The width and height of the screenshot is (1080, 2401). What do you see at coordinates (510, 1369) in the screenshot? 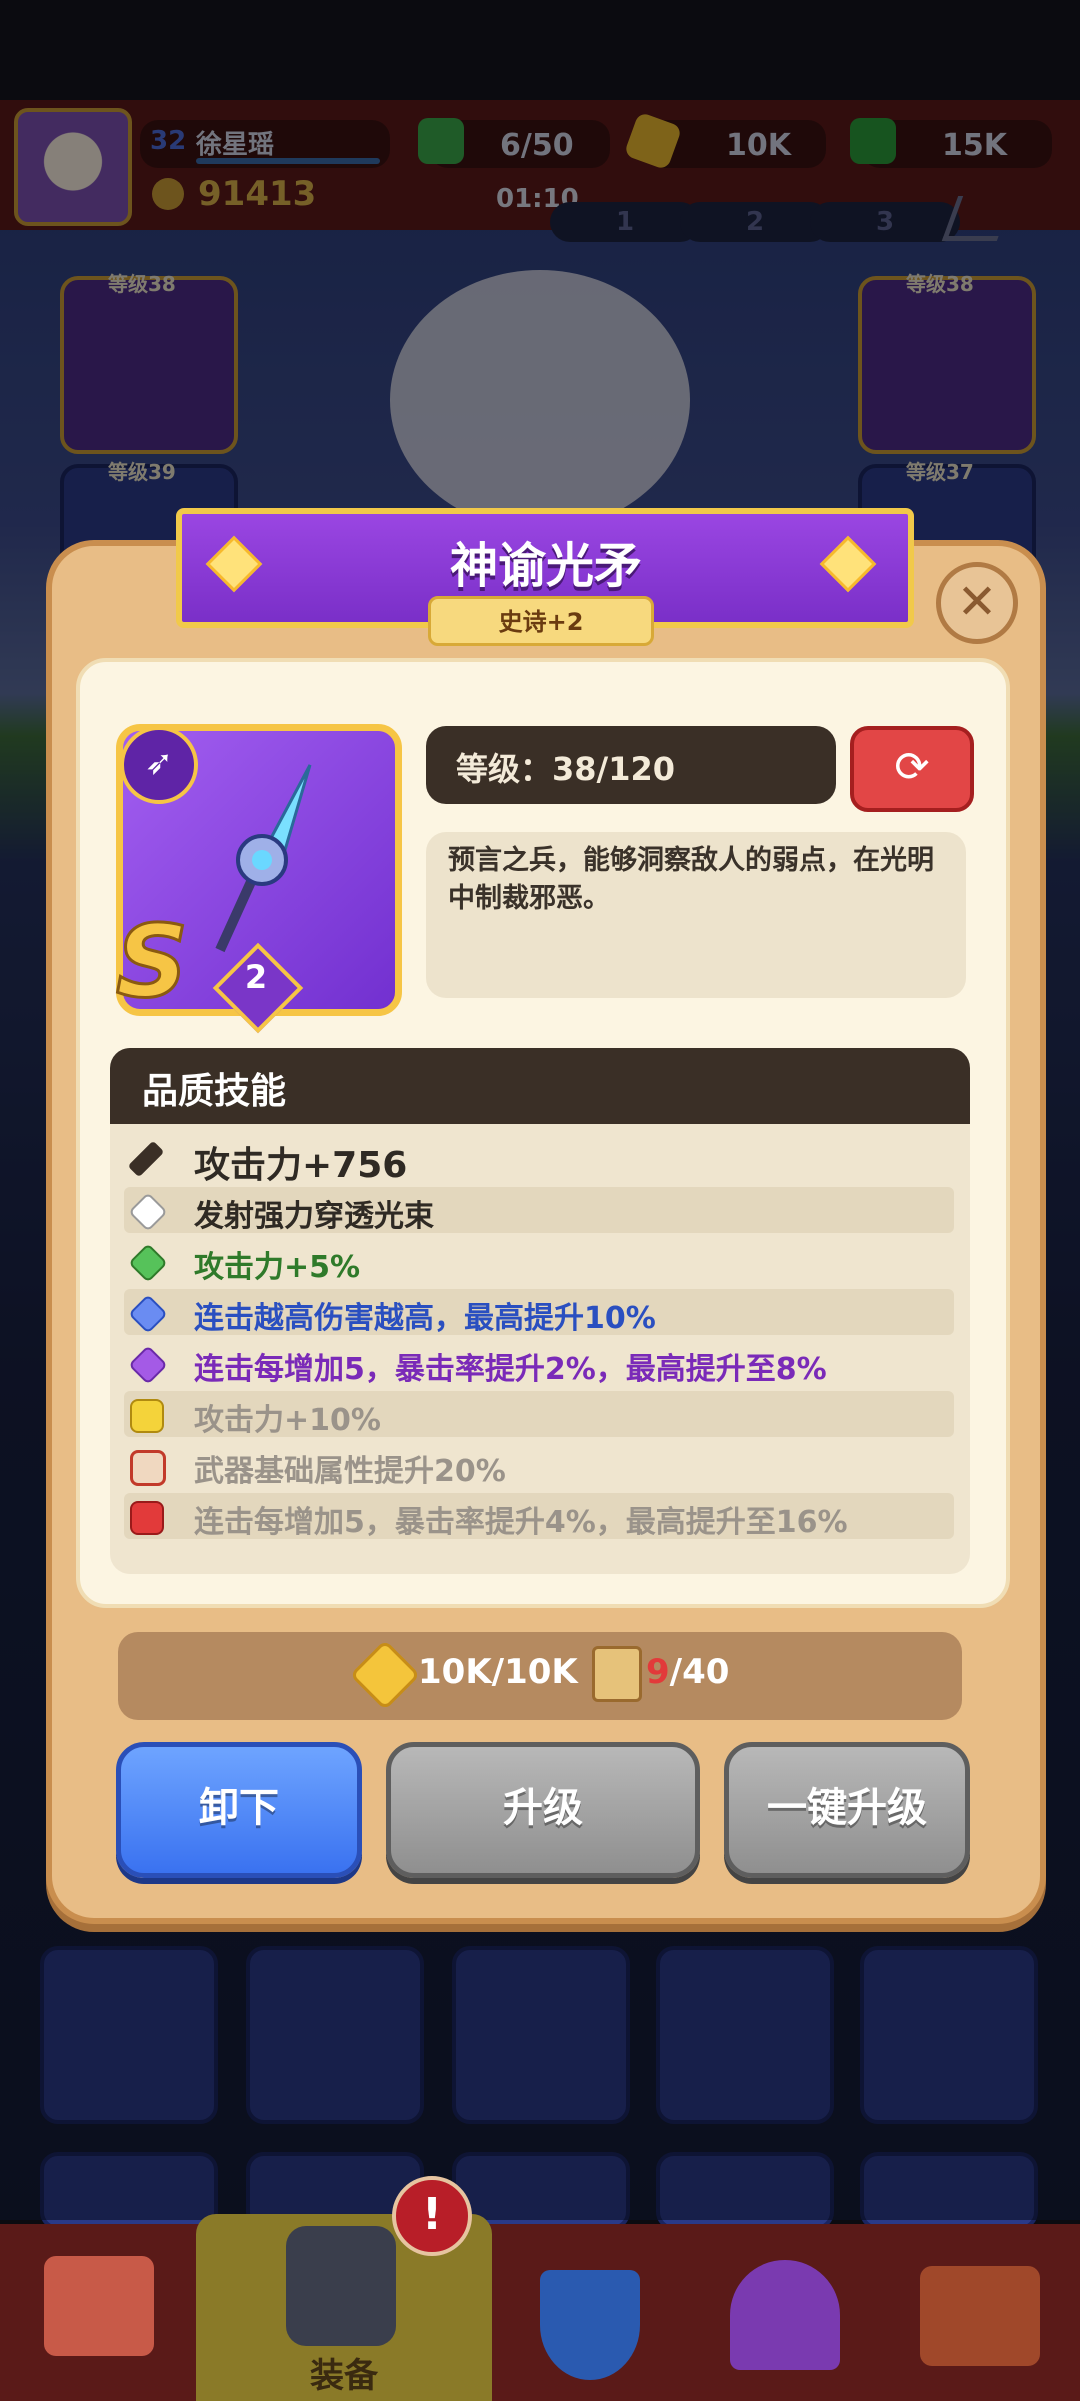
I see `skill-text: 连击每增加5，暴击率提升2%，最高提升至8%` at bounding box center [510, 1369].